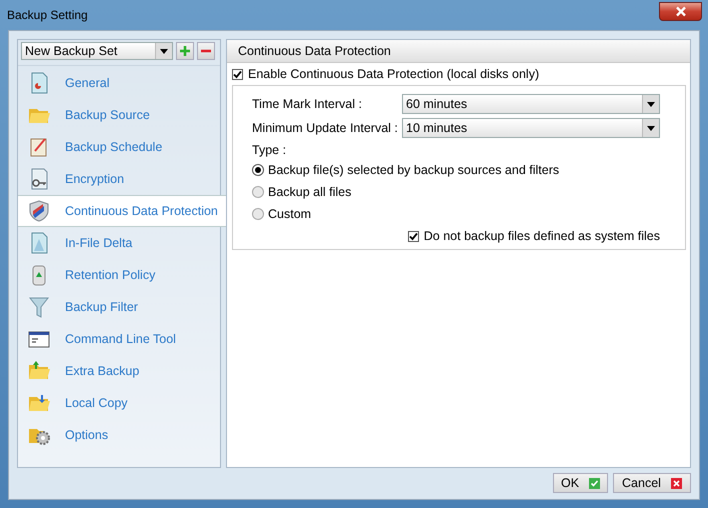 This screenshot has width=708, height=508. What do you see at coordinates (119, 243) in the screenshot?
I see `sidebar-item: In-File Delta` at bounding box center [119, 243].